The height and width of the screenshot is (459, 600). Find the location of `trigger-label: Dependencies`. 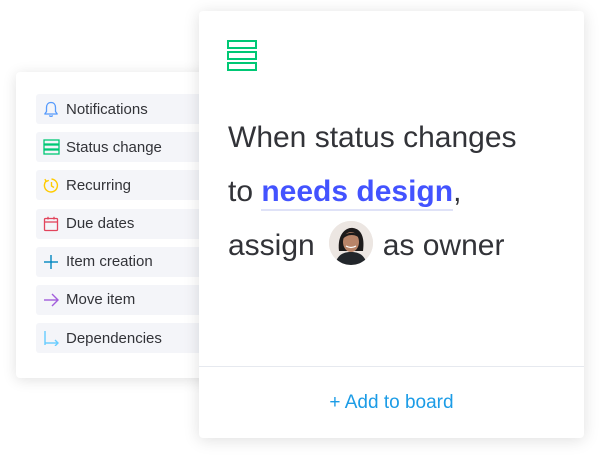

trigger-label: Dependencies is located at coordinates (114, 338).